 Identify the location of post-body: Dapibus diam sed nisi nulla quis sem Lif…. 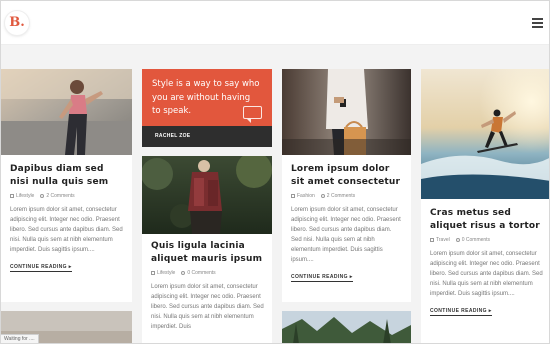
(67, 218).